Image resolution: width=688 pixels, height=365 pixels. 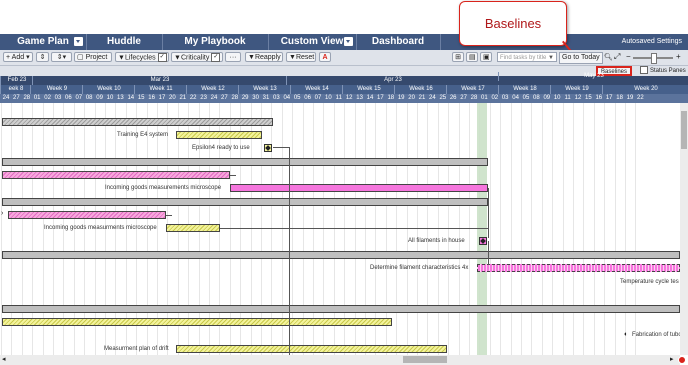 I want to click on week-label: Week 9, so click(x=56, y=89).